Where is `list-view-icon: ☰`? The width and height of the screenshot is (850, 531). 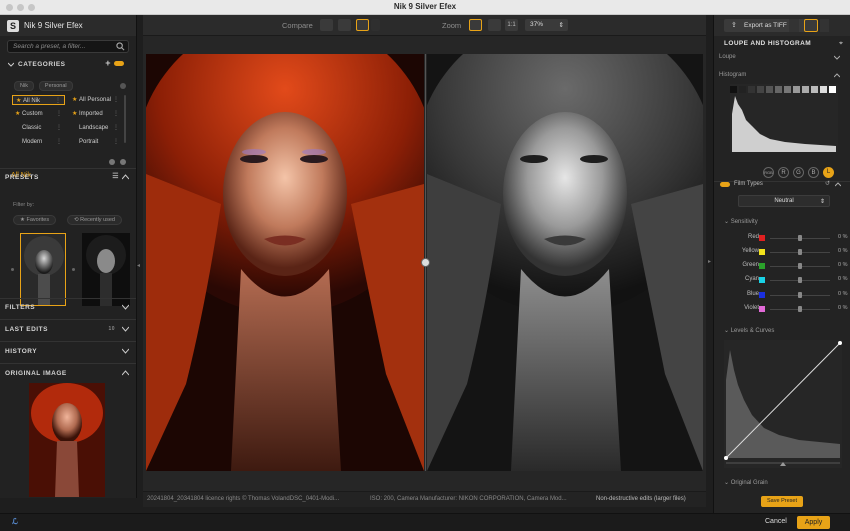 list-view-icon: ☰ is located at coordinates (115, 176).